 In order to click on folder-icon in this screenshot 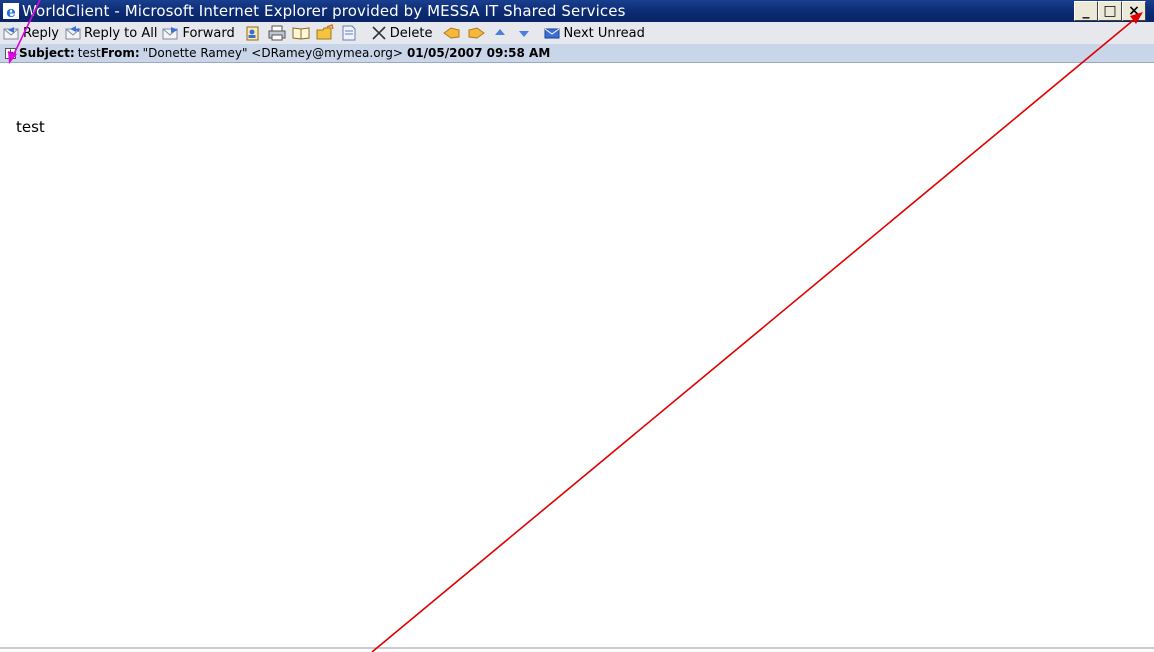, I will do `click(325, 32)`.